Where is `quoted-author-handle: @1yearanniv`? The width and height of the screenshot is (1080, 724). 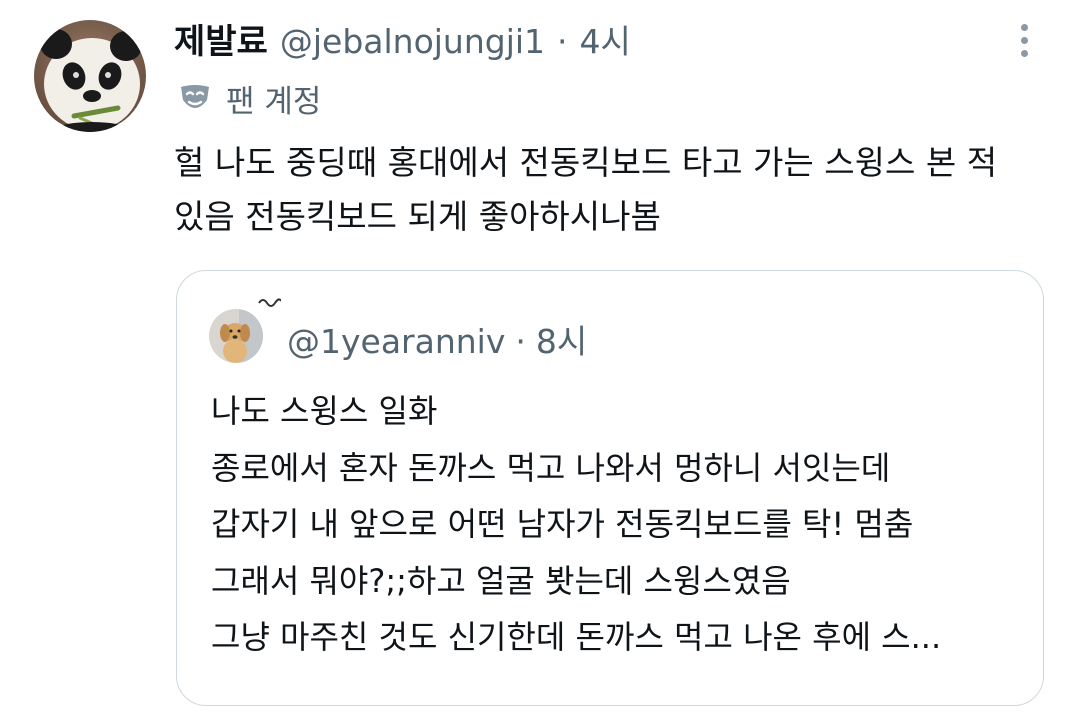
quoted-author-handle: @1yearanniv is located at coordinates (396, 341).